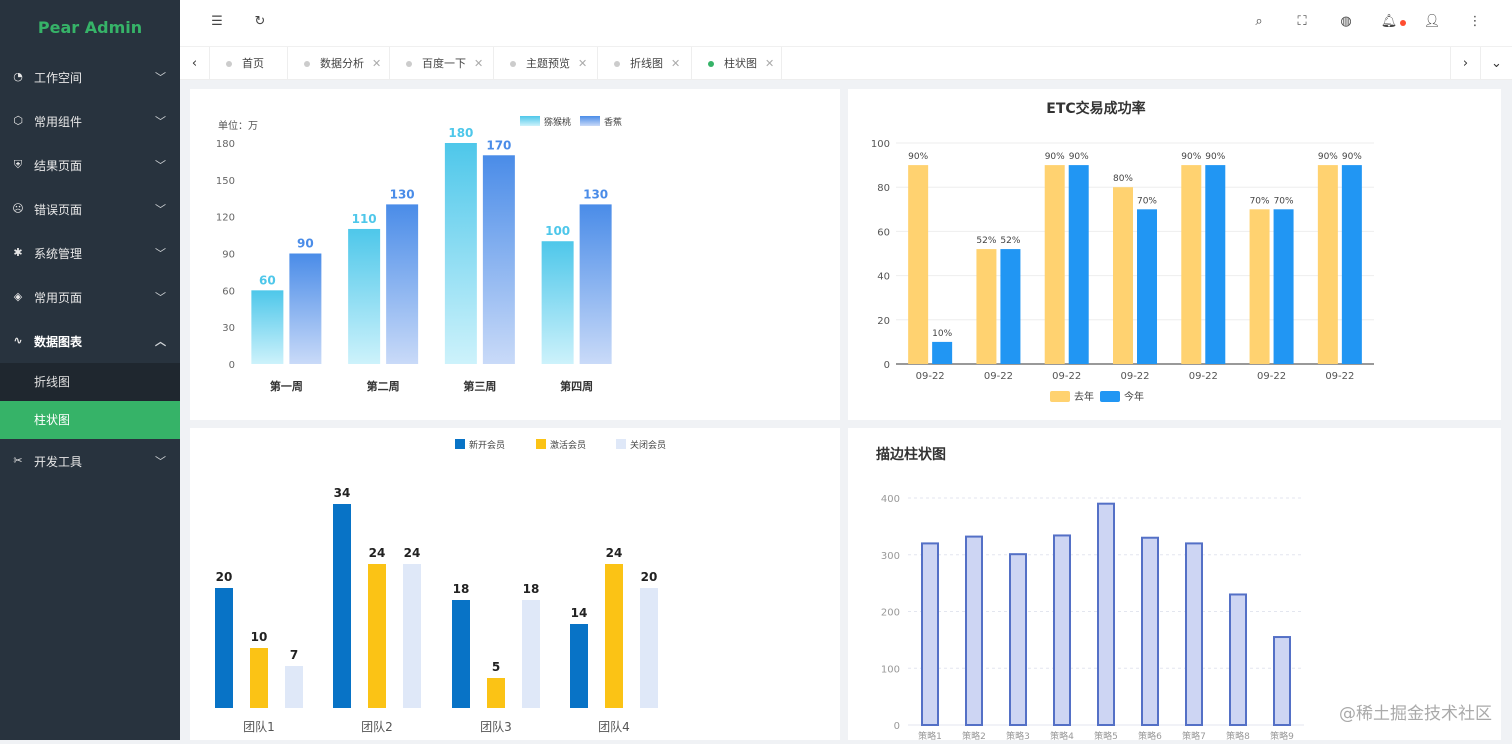 Image resolution: width=1512 pixels, height=744 pixels. Describe the element at coordinates (1259, 21) in the screenshot. I see `search-icon: ⌕` at that location.